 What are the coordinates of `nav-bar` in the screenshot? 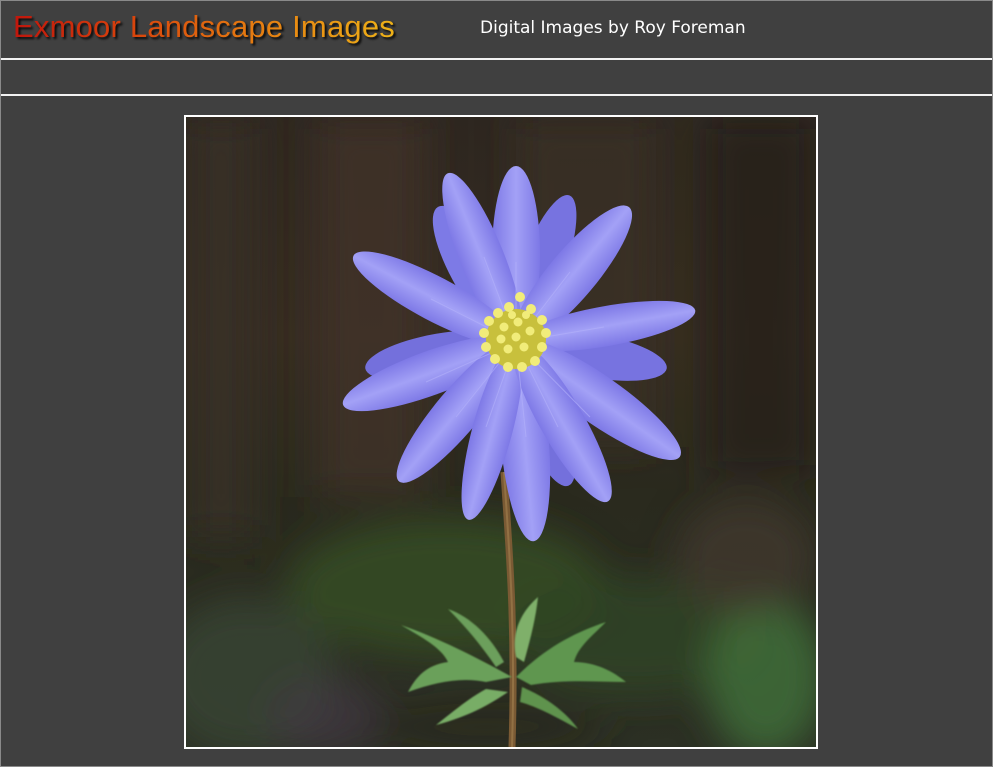 It's located at (496, 77).